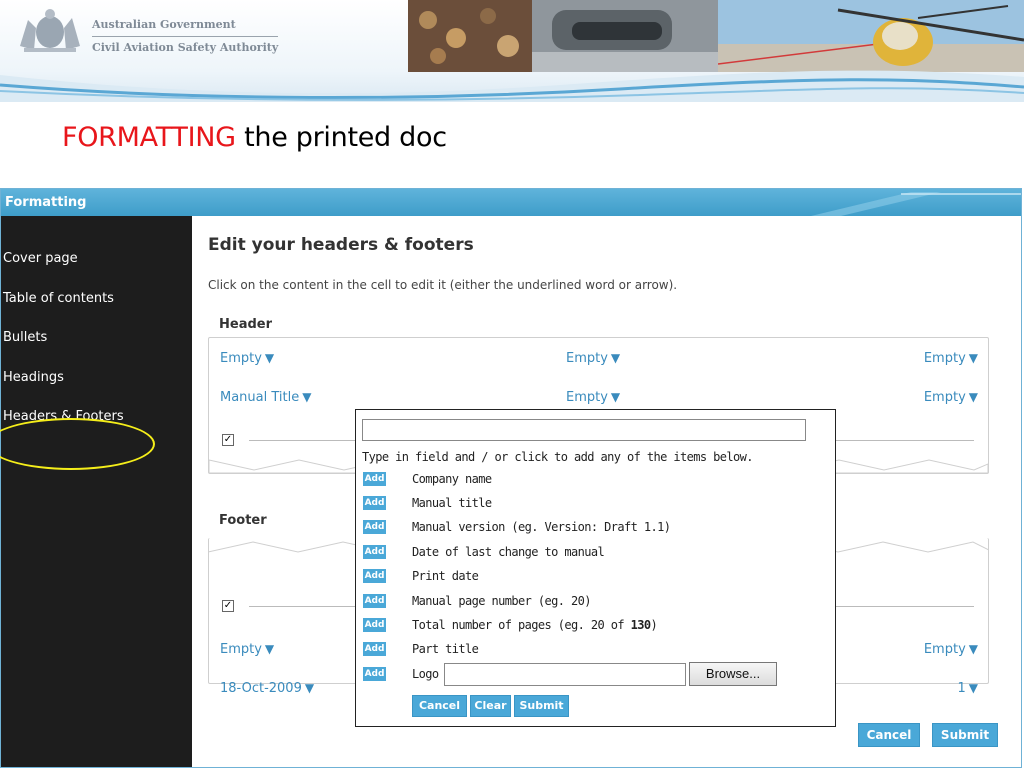 This screenshot has width=1024, height=768. I want to click on logo-file-input, so click(565, 674).